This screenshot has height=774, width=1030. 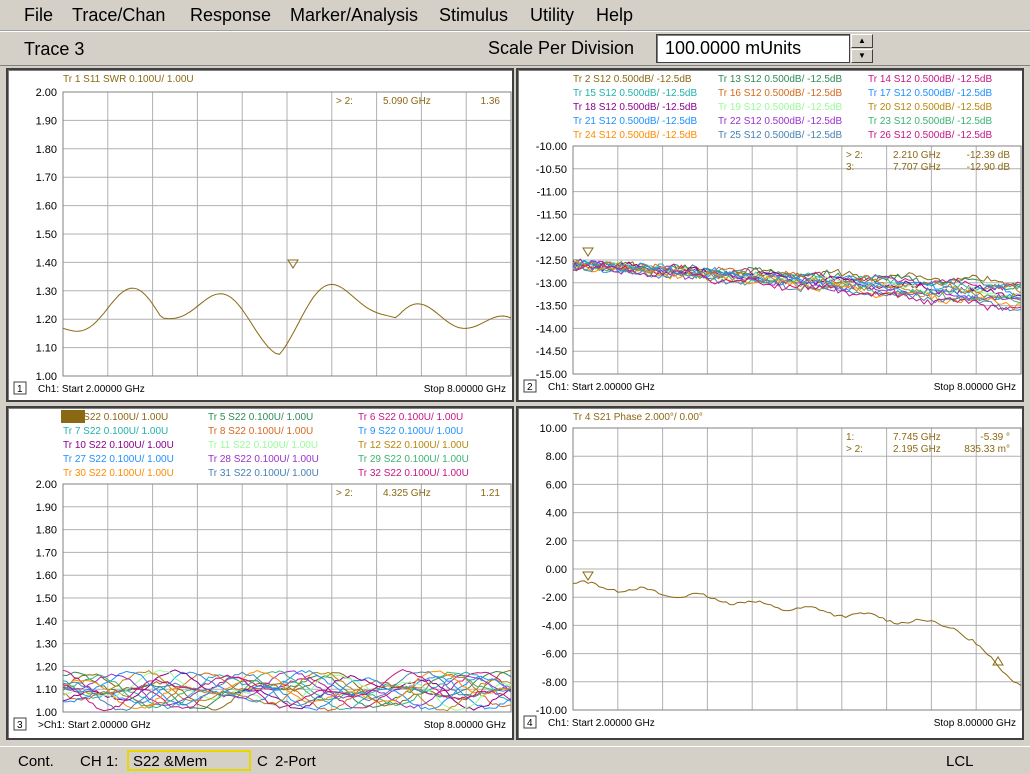 I want to click on y-tick-label: -14.00, so click(x=551, y=329).